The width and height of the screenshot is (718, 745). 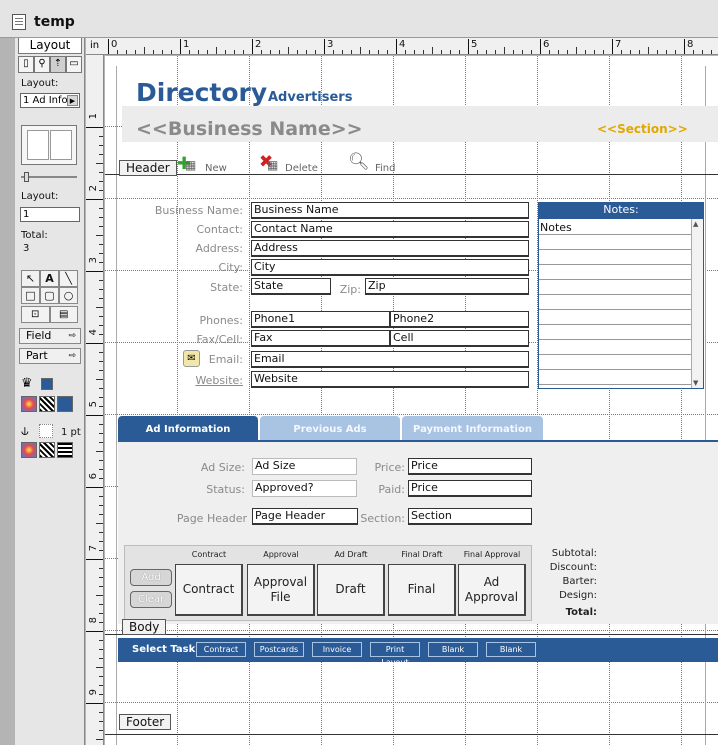 What do you see at coordinates (574, 553) in the screenshot?
I see `subtotal-label: Subtotal:` at bounding box center [574, 553].